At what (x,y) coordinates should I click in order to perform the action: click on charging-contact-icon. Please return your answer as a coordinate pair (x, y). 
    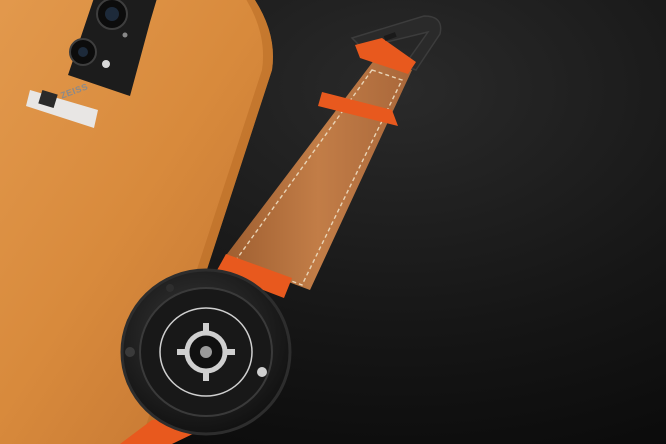
    Looking at the image, I should click on (262, 372).